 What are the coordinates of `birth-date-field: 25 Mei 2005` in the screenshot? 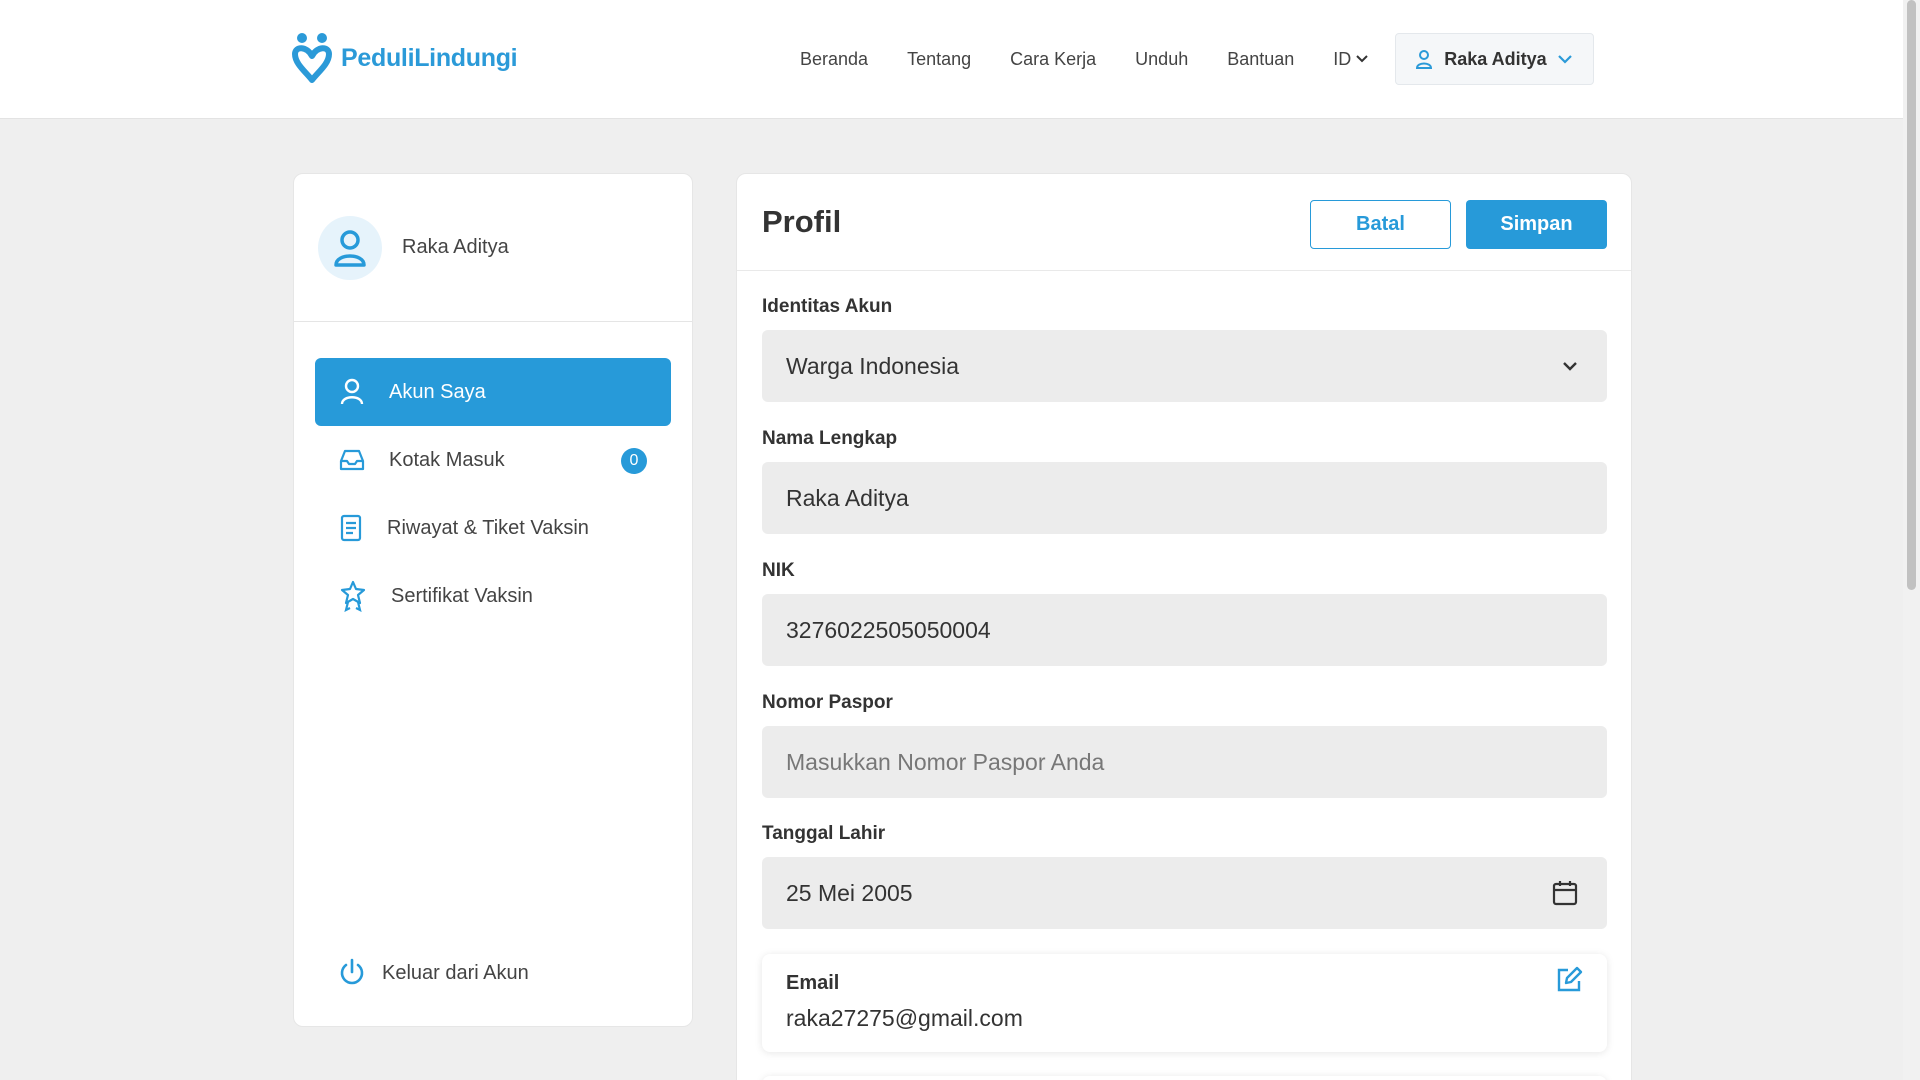 It's located at (1184, 893).